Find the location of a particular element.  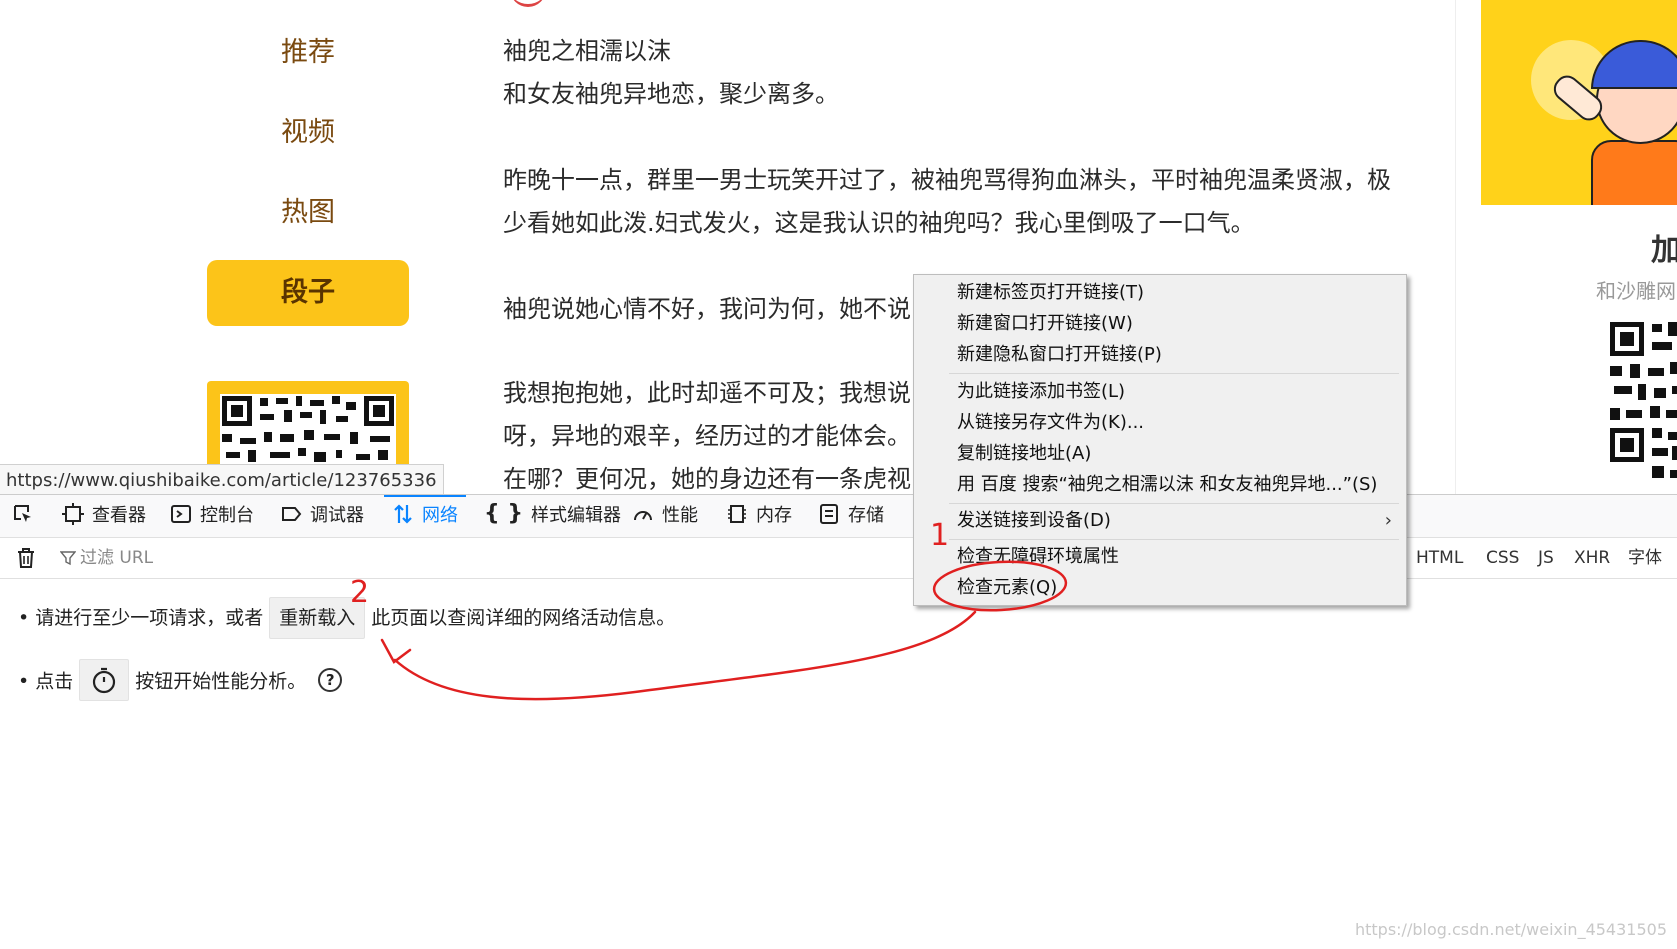

menu-item-open-new-tab: 新建标签页打开链接(T) is located at coordinates (1160, 292).